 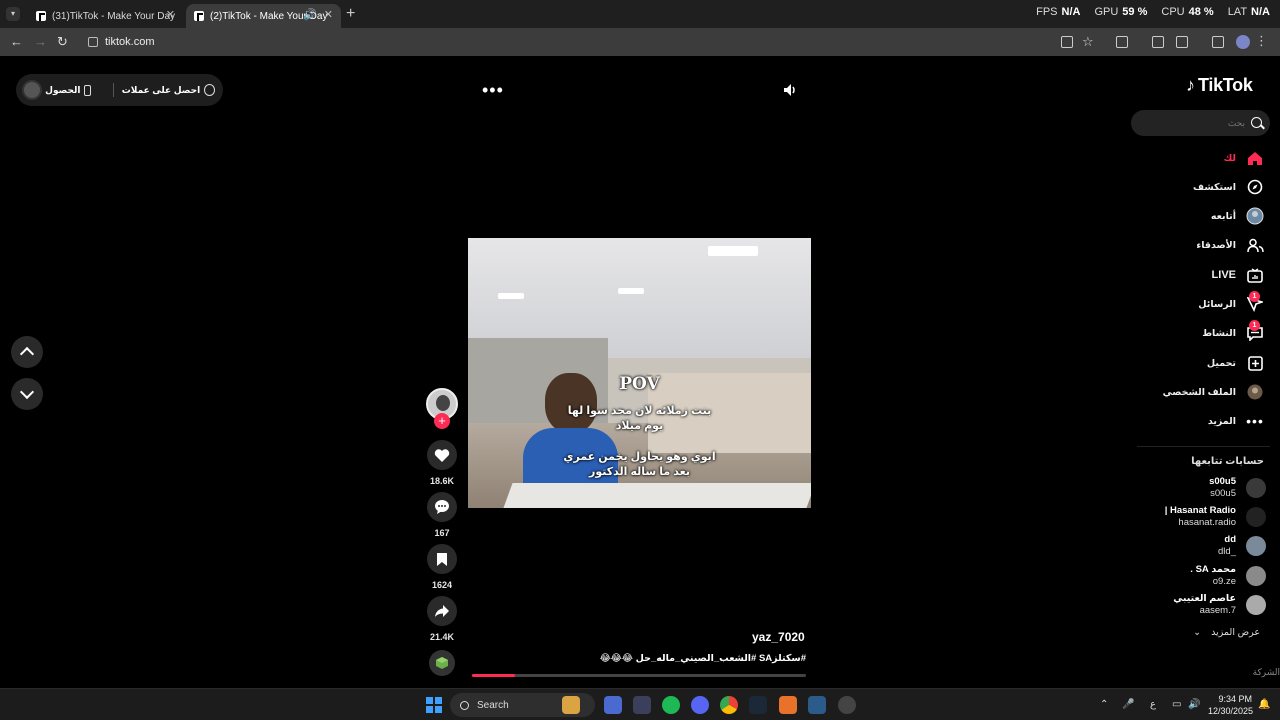 I want to click on follow-button: +, so click(x=442, y=421).